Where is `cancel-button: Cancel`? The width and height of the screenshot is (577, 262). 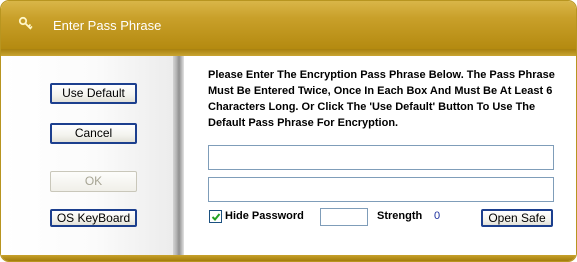
cancel-button: Cancel is located at coordinates (93, 133).